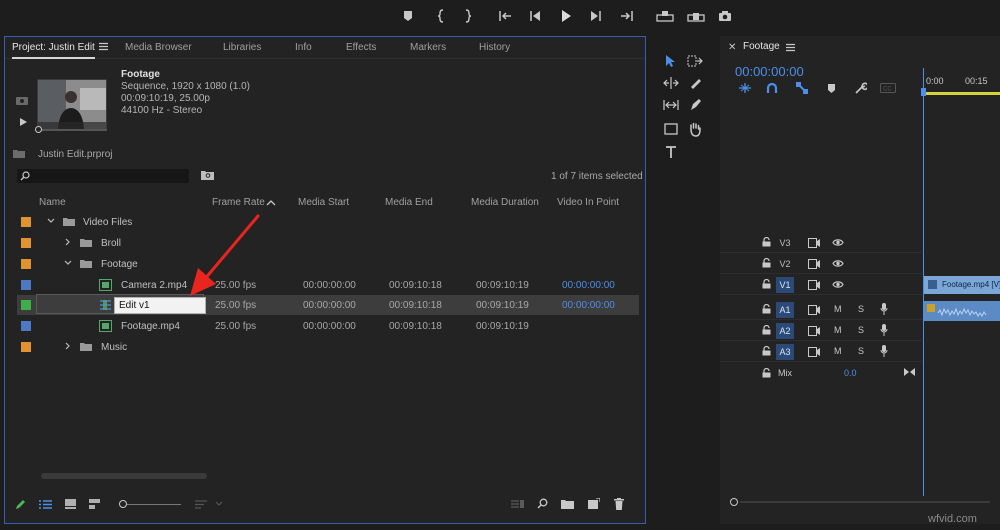 This screenshot has width=1000, height=530. I want to click on mark-out-icon, so click(468, 16).